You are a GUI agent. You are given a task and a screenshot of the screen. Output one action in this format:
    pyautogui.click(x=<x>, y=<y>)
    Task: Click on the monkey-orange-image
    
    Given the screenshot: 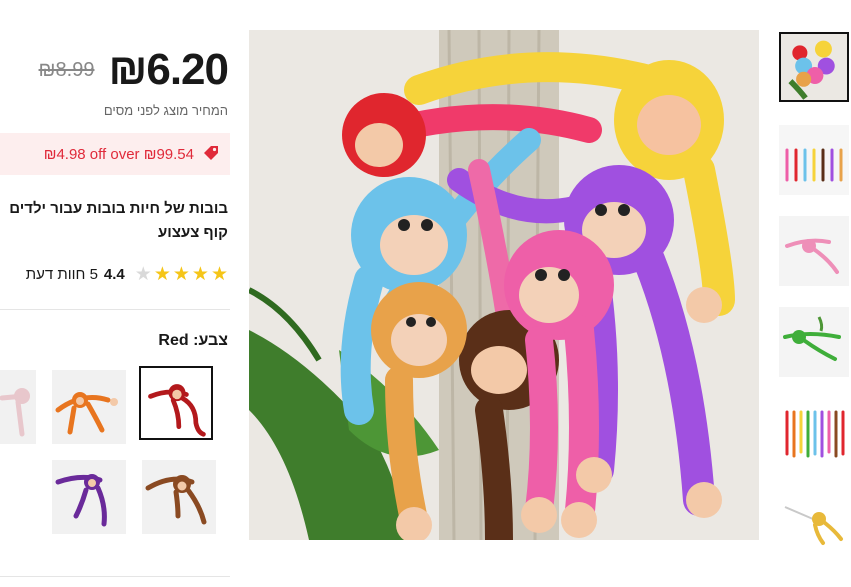 What is the action you would take?
    pyautogui.click(x=86, y=413)
    